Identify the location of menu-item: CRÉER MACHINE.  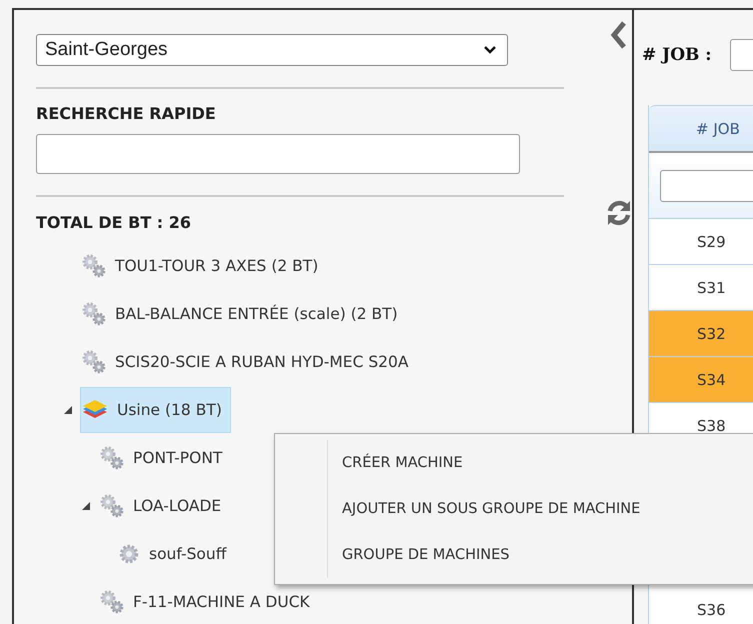
(540, 463).